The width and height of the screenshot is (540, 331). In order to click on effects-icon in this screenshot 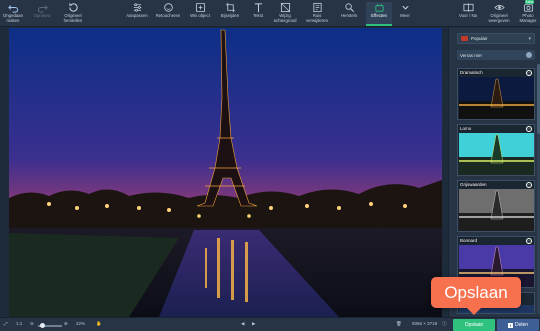, I will do `click(379, 7)`.